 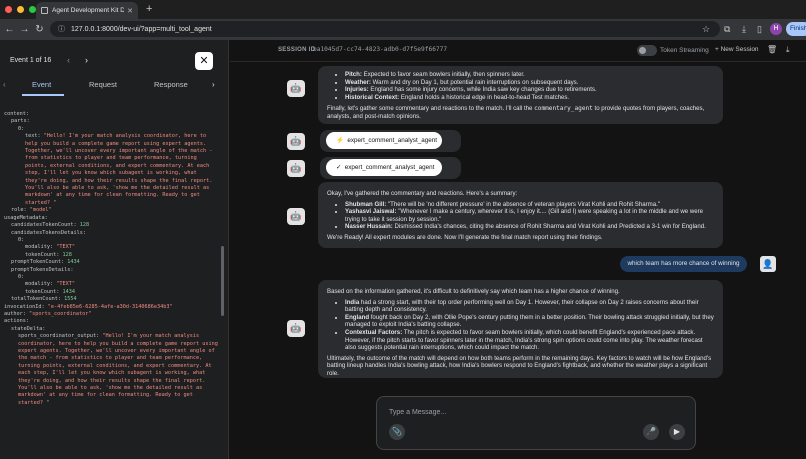 What do you see at coordinates (222, 281) in the screenshot?
I see `panel-scrollbar` at bounding box center [222, 281].